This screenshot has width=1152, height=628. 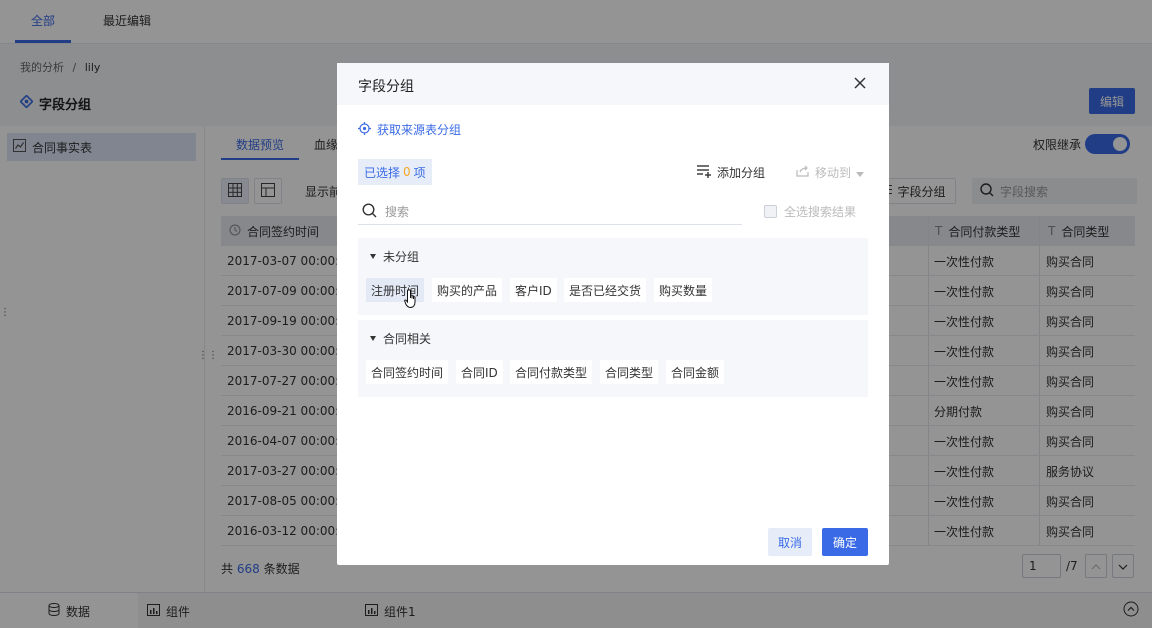 What do you see at coordinates (407, 372) in the screenshot?
I see `field-chip: 合同签约时间` at bounding box center [407, 372].